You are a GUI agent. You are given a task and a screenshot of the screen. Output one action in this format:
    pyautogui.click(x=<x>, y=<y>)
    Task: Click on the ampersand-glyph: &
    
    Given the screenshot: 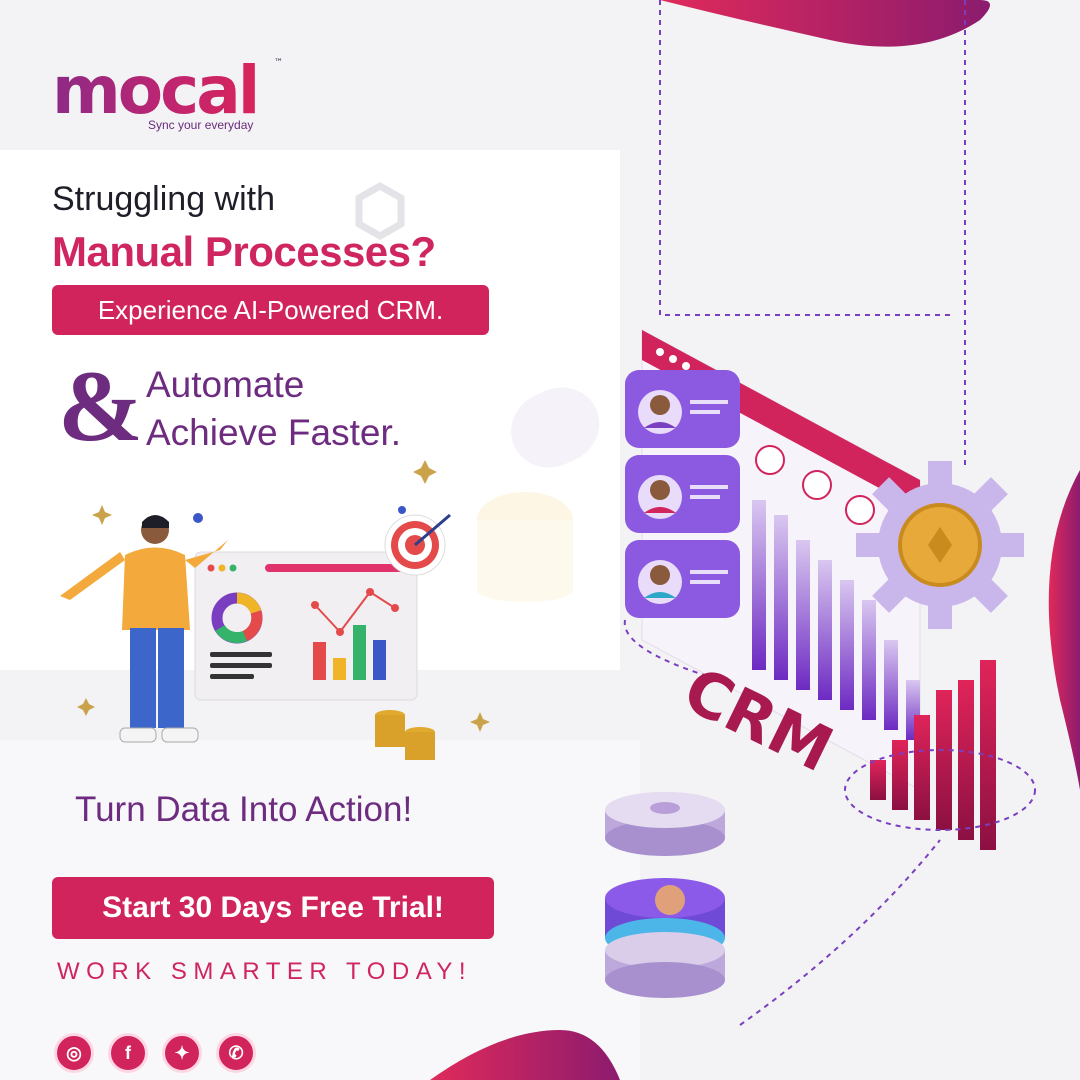 What is the action you would take?
    pyautogui.click(x=100, y=406)
    